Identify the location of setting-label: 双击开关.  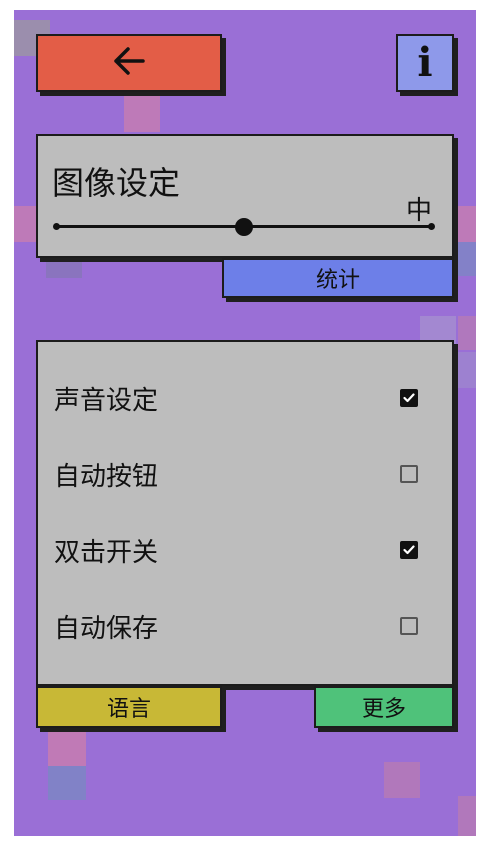
(106, 552).